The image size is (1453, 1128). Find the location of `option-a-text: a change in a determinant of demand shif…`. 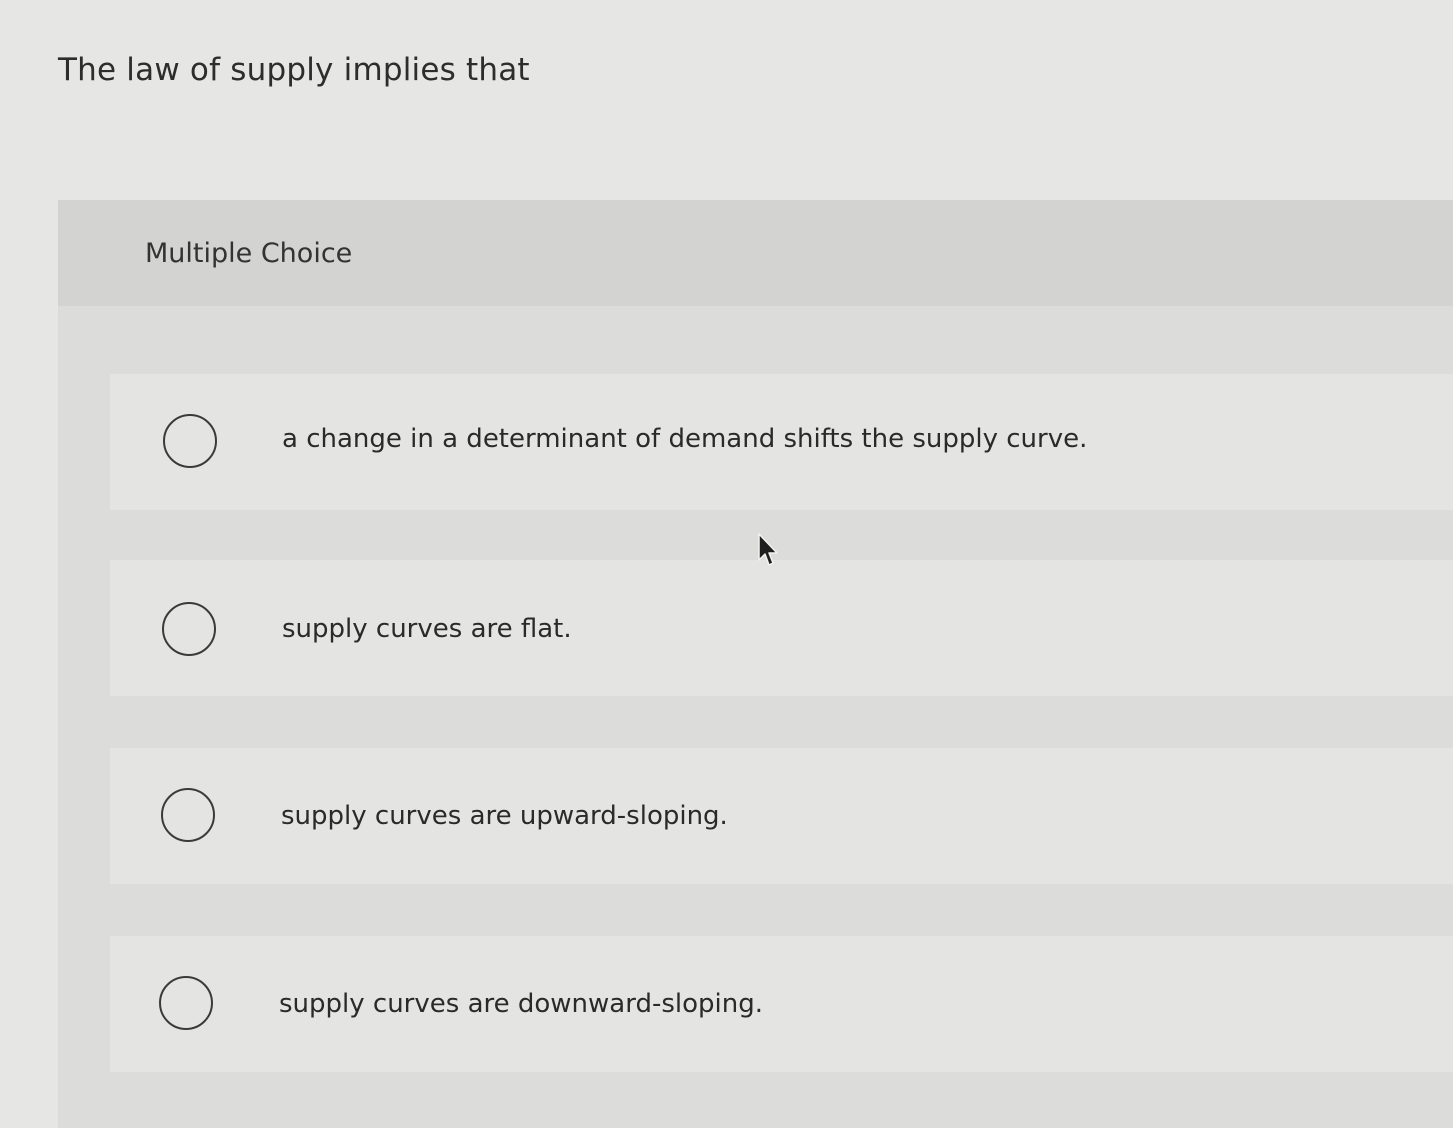

option-a-text: a change in a determinant of demand shif… is located at coordinates (685, 439).